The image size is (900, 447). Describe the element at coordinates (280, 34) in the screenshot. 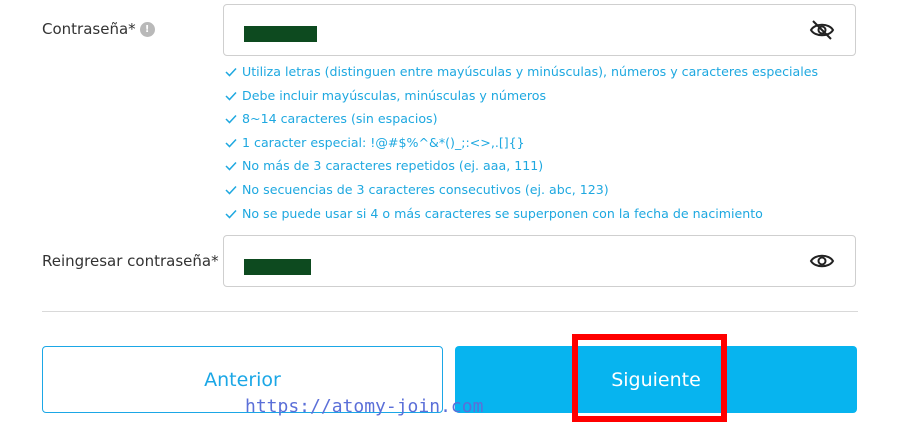

I see `password-masked-value` at that location.